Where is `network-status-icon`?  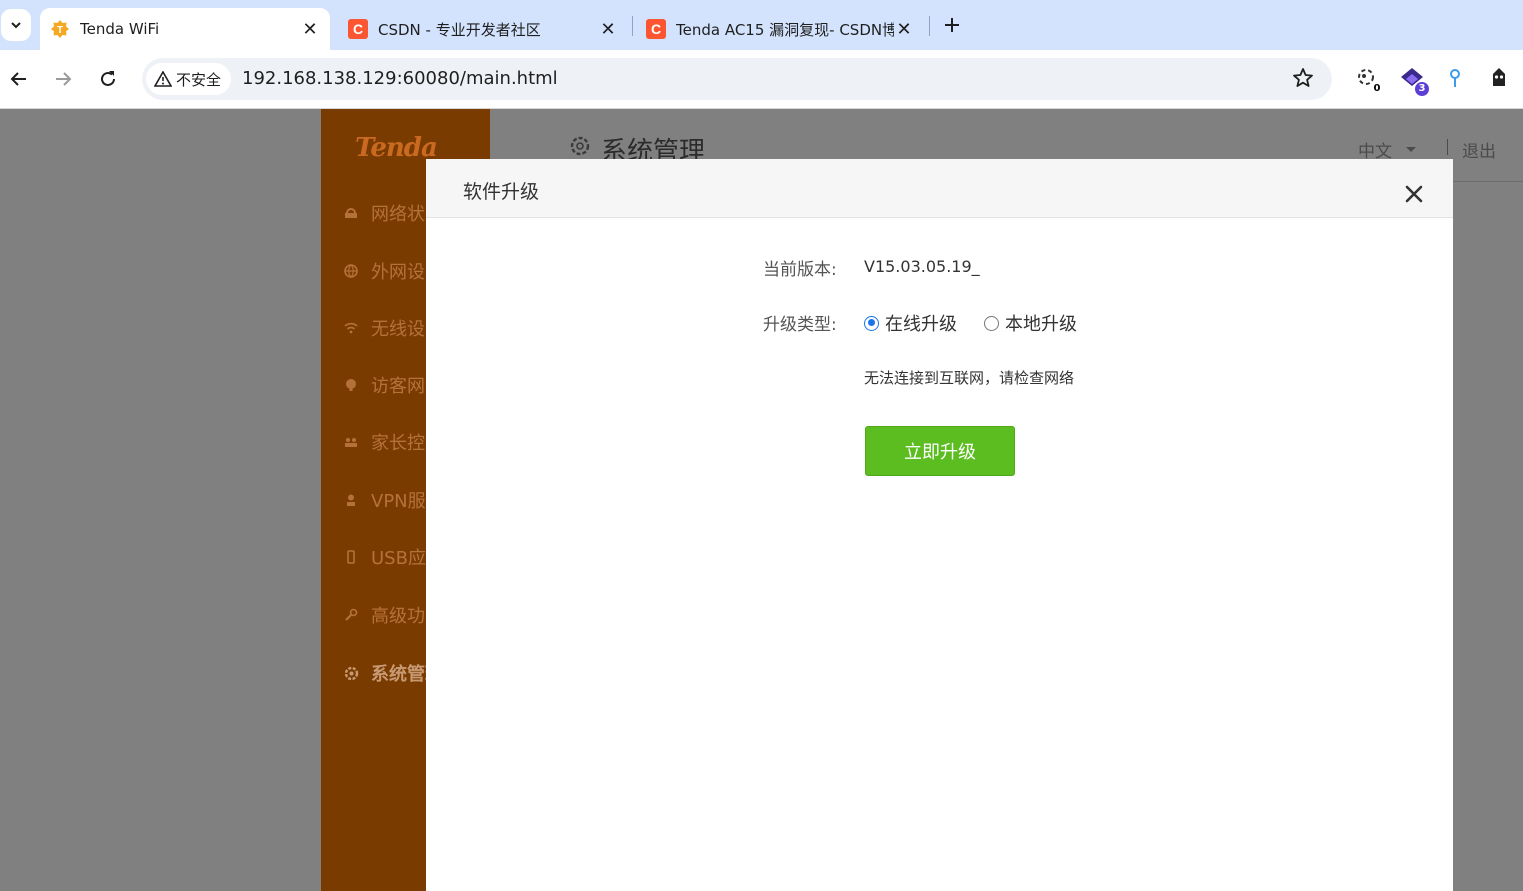 network-status-icon is located at coordinates (351, 213).